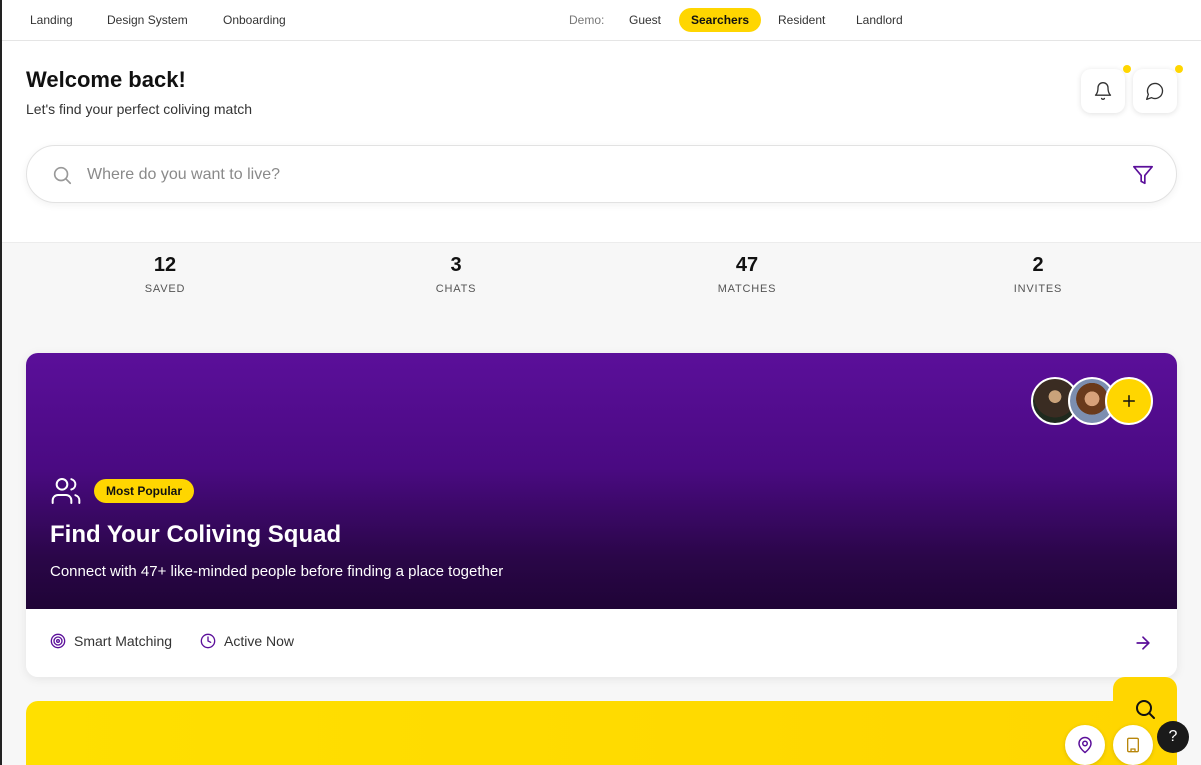 This screenshot has height=765, width=1201. Describe the element at coordinates (645, 20) in the screenshot. I see `demo-mode-guest: Guest` at that location.